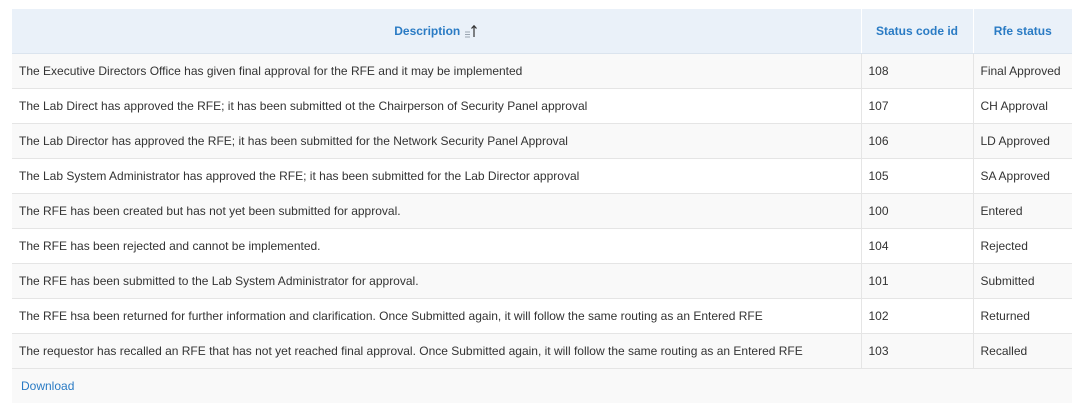  I want to click on cell-rfe-status: CH Approval, so click(1022, 106).